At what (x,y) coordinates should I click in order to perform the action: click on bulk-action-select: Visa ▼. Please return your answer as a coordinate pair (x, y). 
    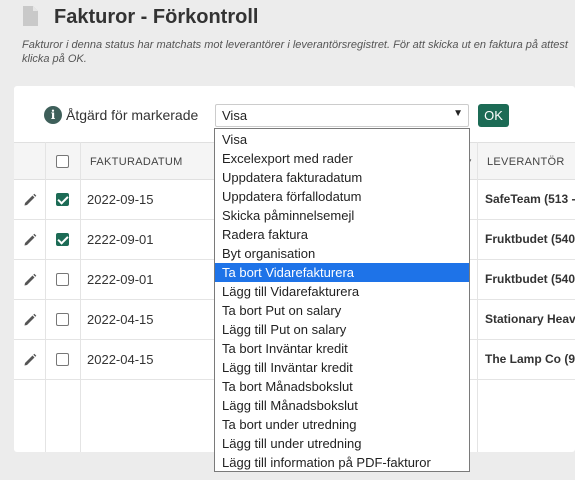
    Looking at the image, I should click on (342, 115).